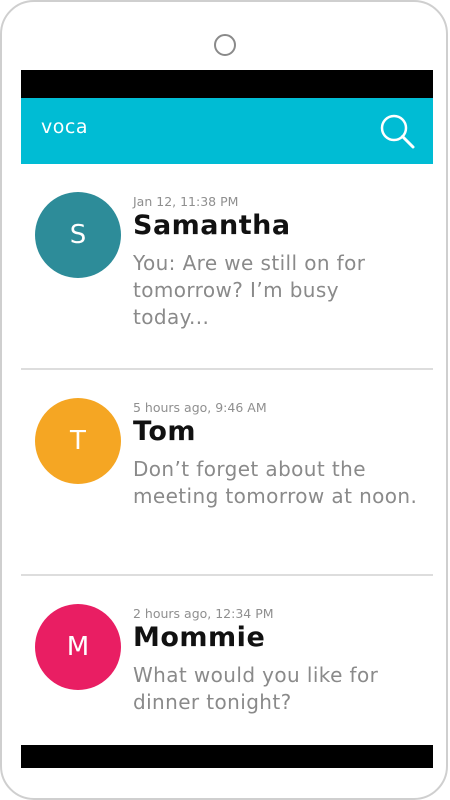  I want to click on avatar-initial: T, so click(78, 441).